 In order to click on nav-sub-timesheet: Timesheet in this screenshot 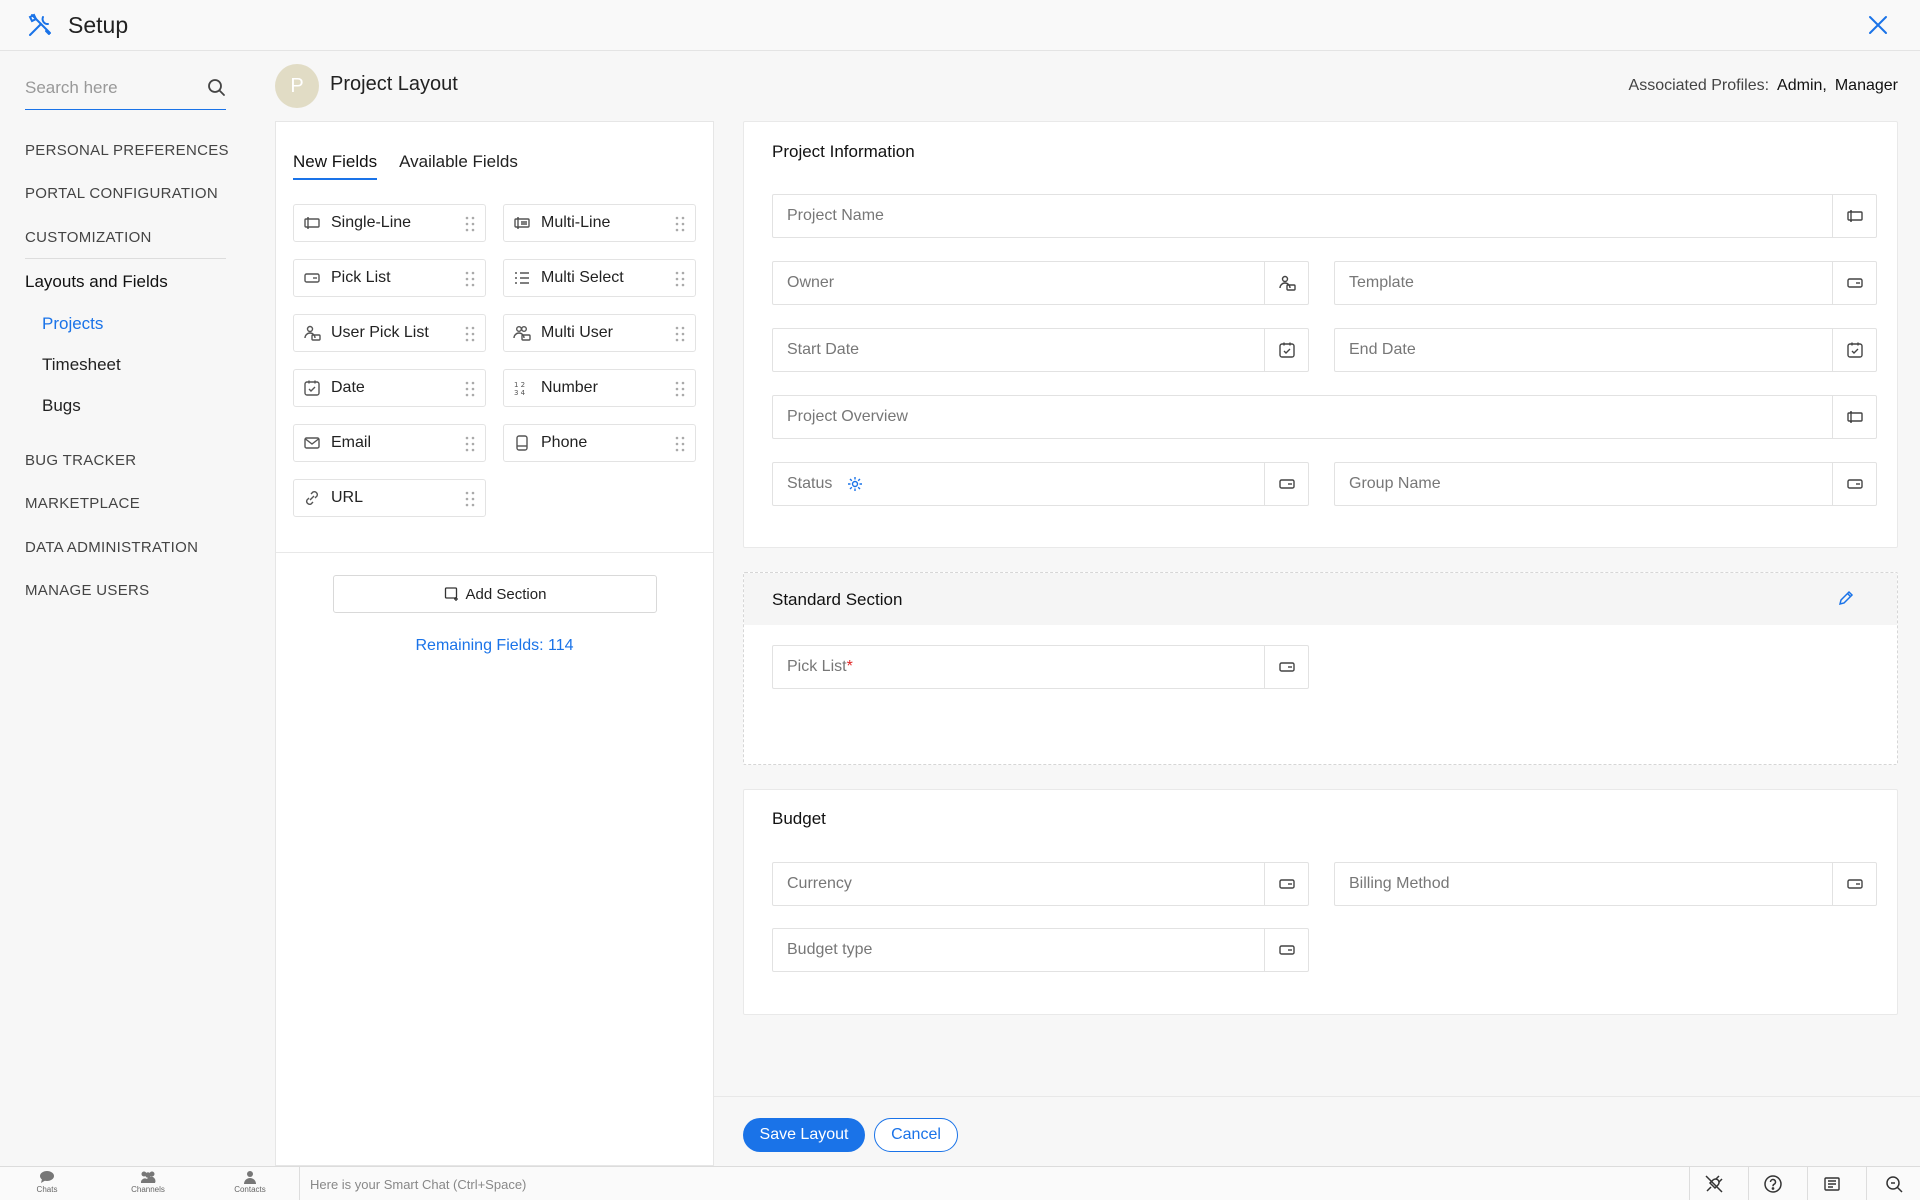, I will do `click(81, 365)`.